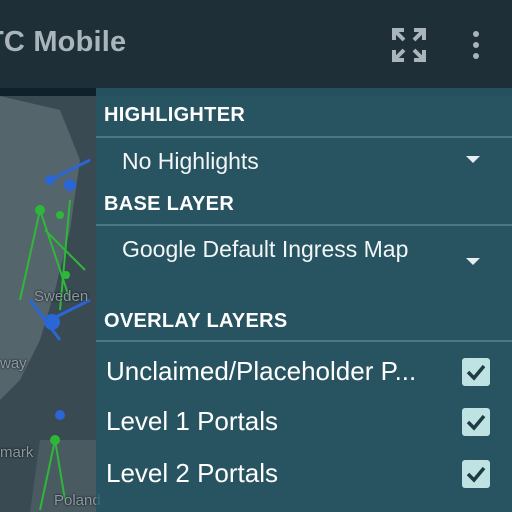  What do you see at coordinates (265, 249) in the screenshot?
I see `base-layer-selected: Google Default Ingress Map` at bounding box center [265, 249].